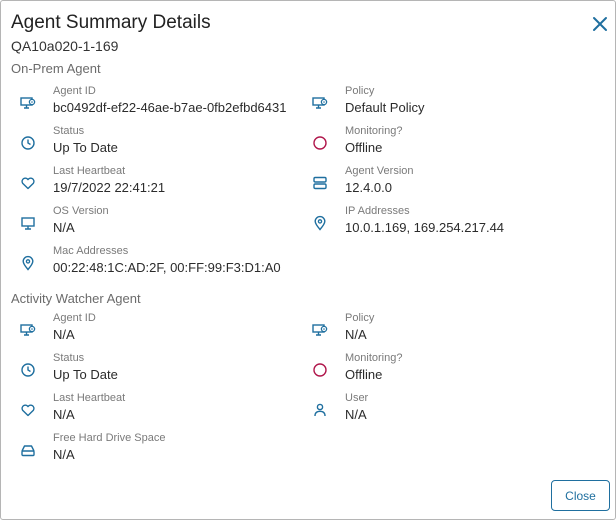  Describe the element at coordinates (320, 410) in the screenshot. I see `user-icon` at that location.